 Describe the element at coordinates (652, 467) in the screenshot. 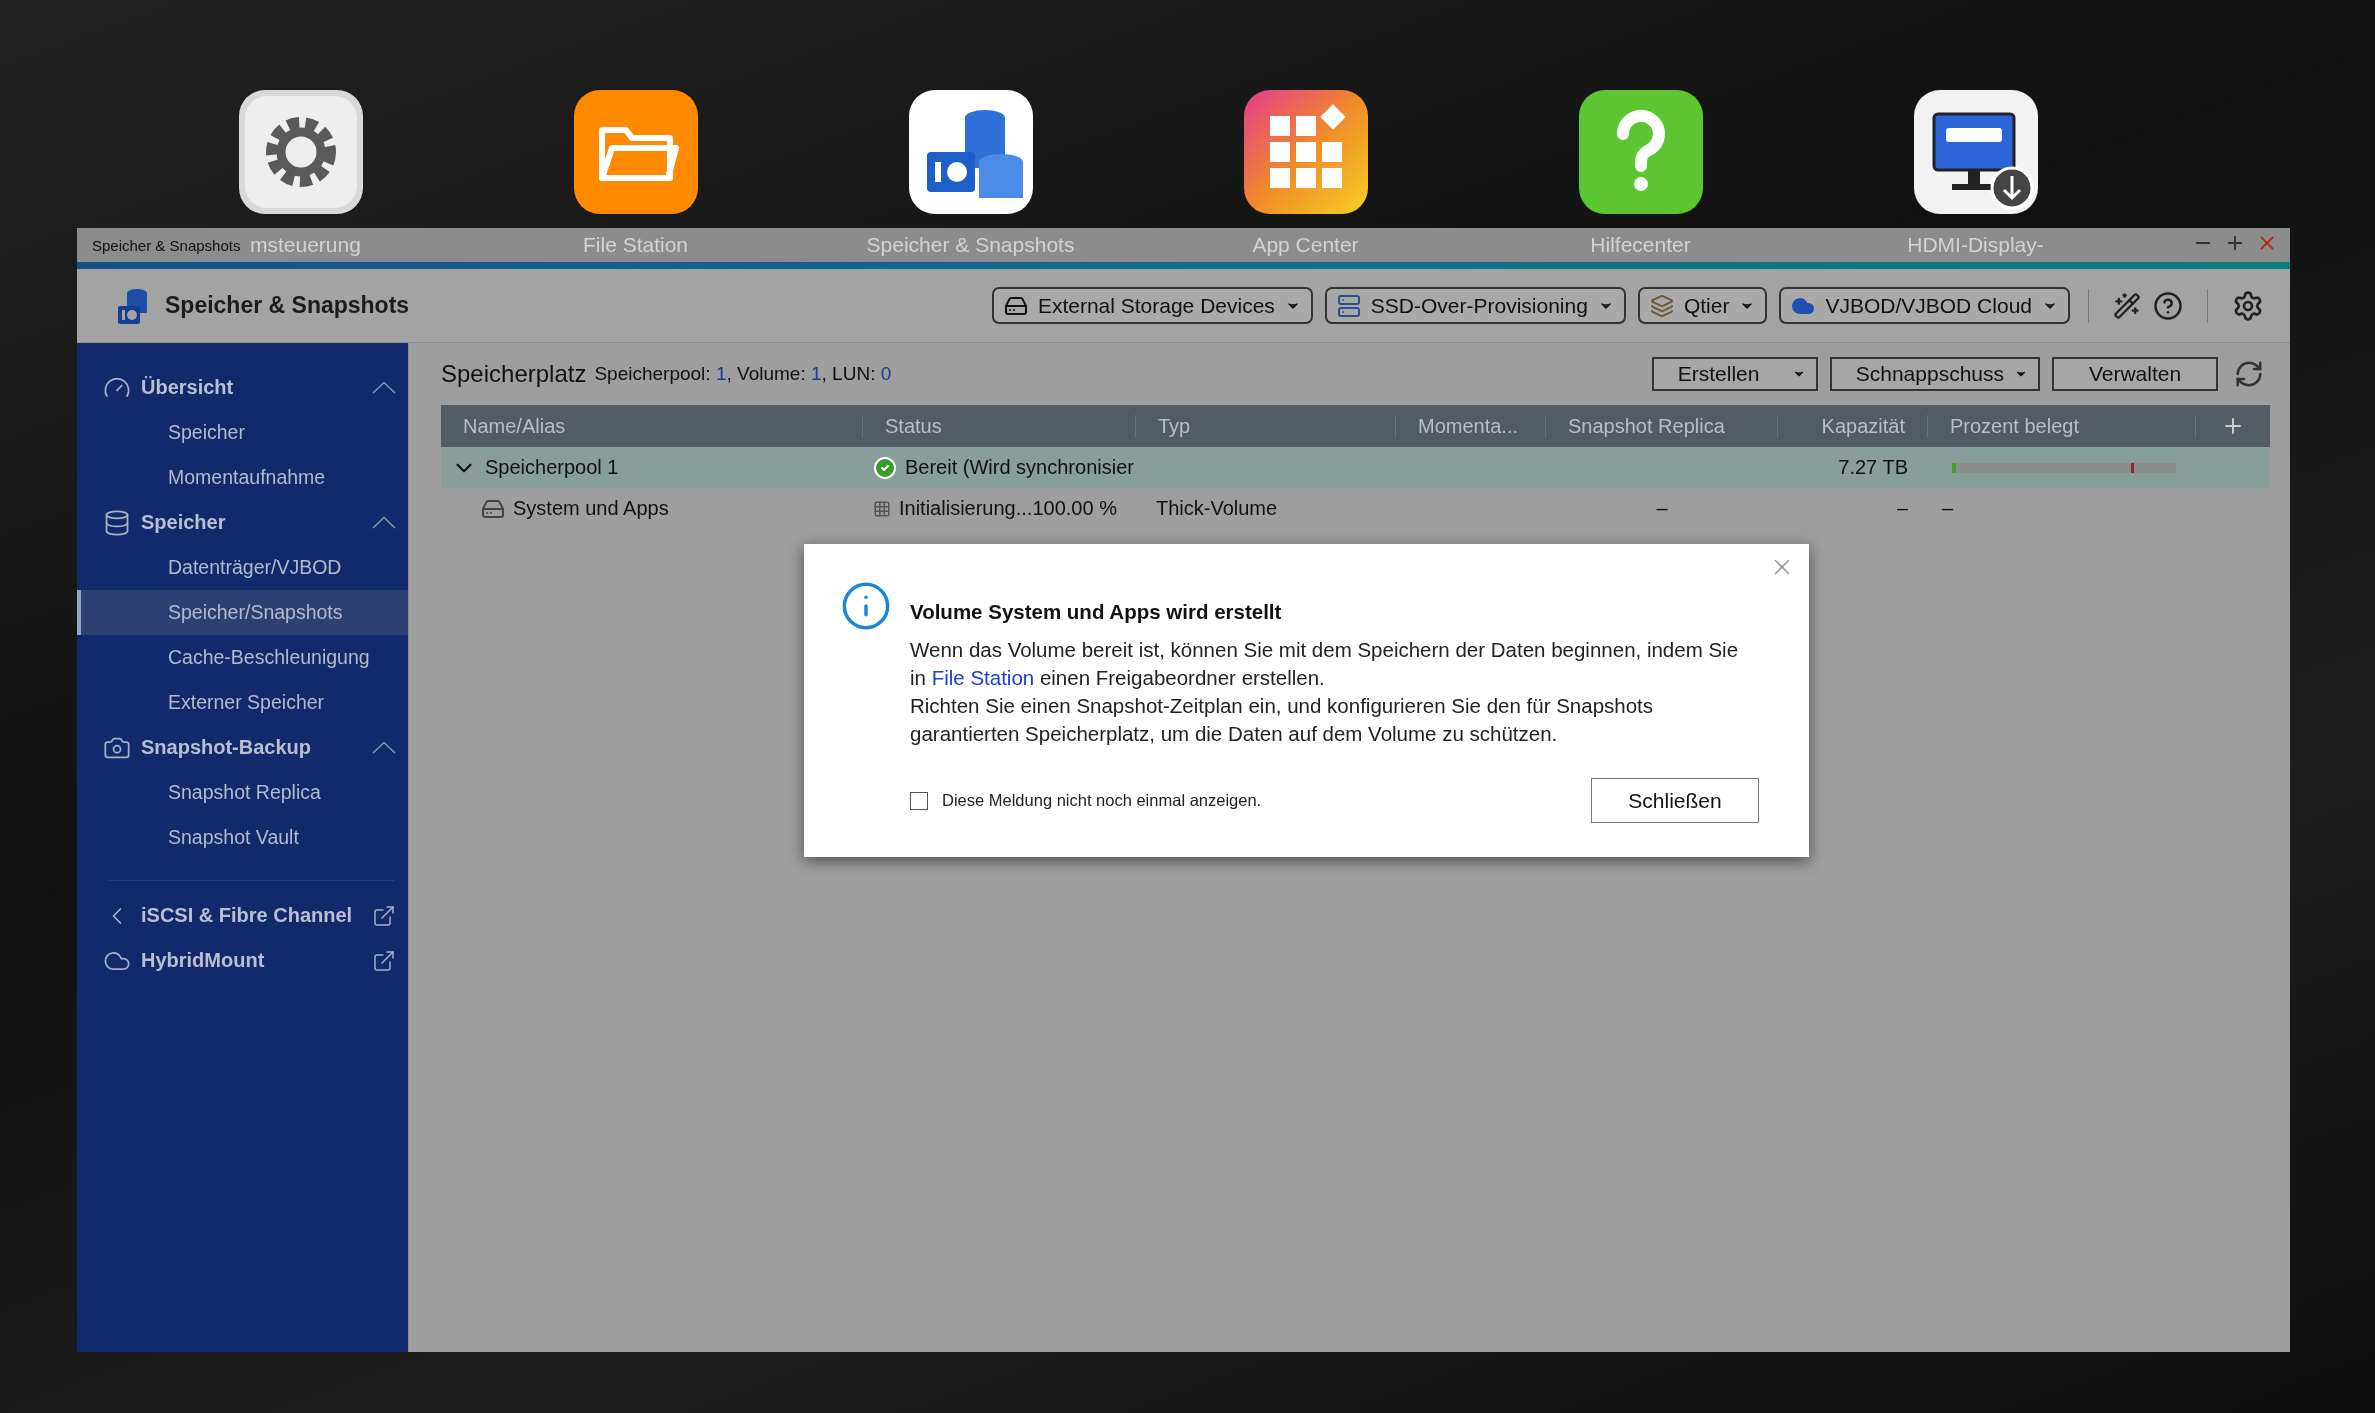

I see `table-cell: Speicherpool 1` at that location.